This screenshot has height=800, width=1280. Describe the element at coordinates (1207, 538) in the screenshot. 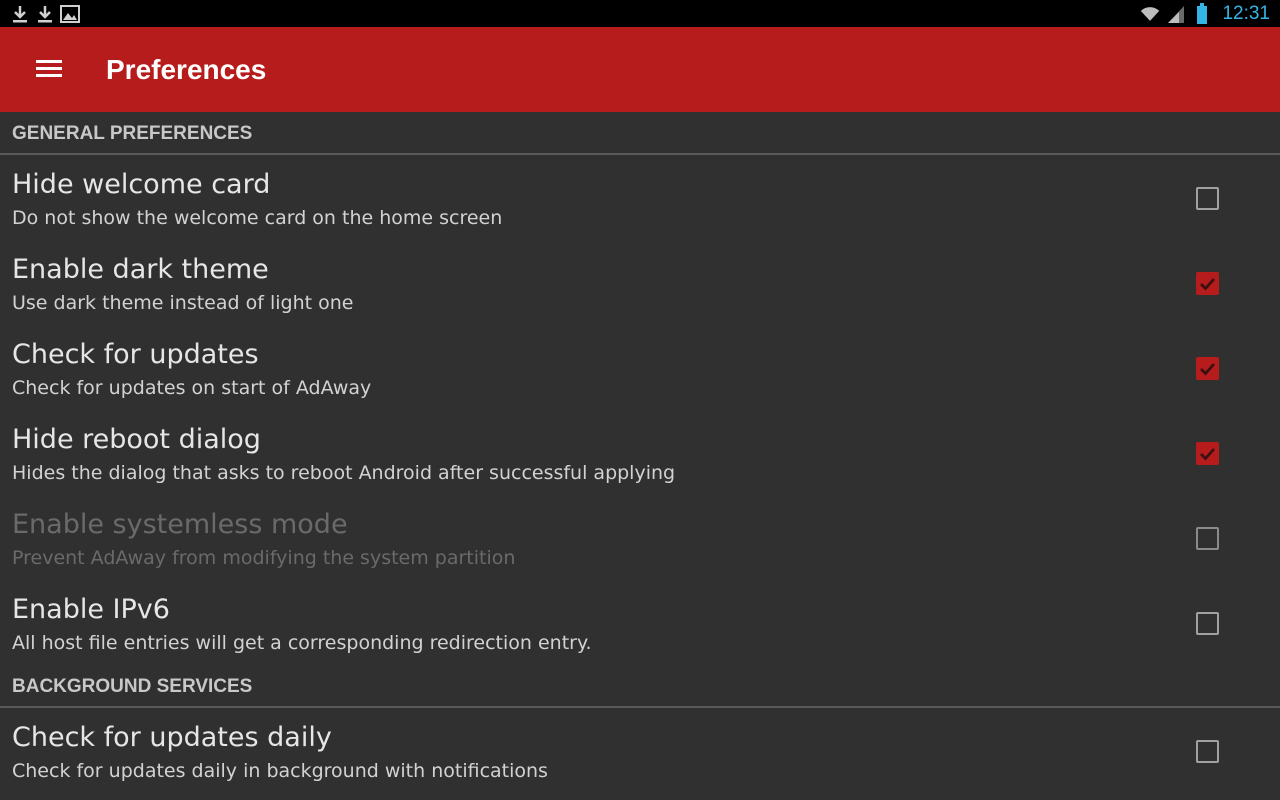

I see `checkbox-enable-systemless-mode` at that location.